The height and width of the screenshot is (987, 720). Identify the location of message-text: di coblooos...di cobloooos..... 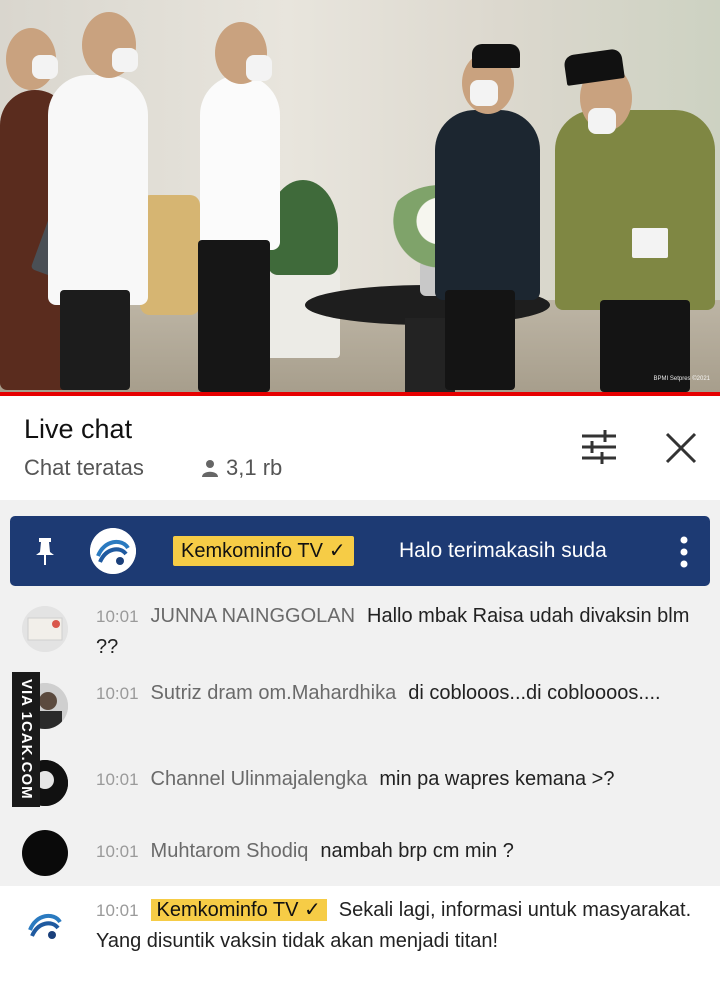
(534, 693).